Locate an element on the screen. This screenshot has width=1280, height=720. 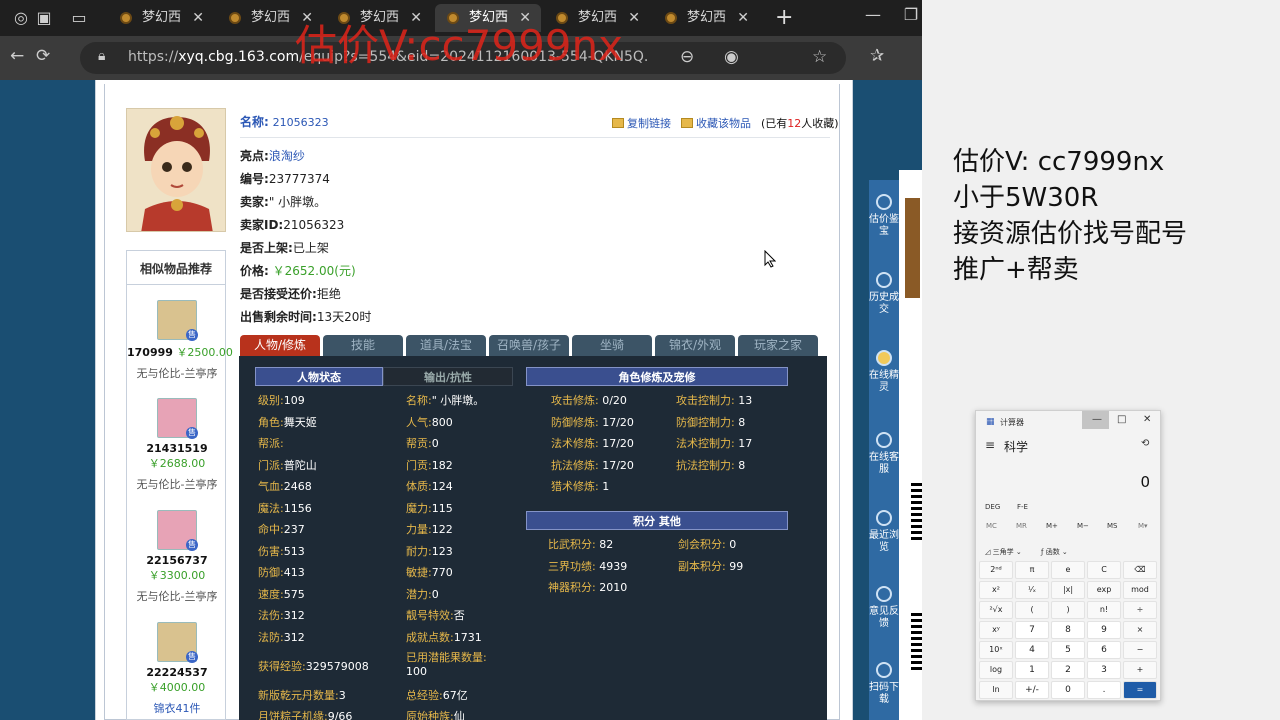
history-icon: ⟲ is located at coordinates (1145, 443).